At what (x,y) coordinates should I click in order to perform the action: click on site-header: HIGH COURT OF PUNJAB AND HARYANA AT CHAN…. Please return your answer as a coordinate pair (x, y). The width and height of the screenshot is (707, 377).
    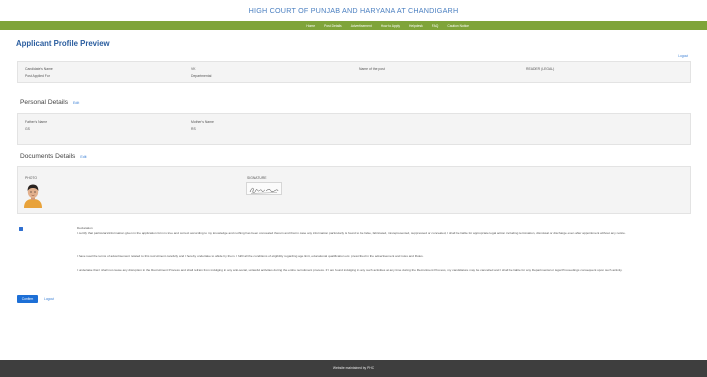
    Looking at the image, I should click on (353, 7).